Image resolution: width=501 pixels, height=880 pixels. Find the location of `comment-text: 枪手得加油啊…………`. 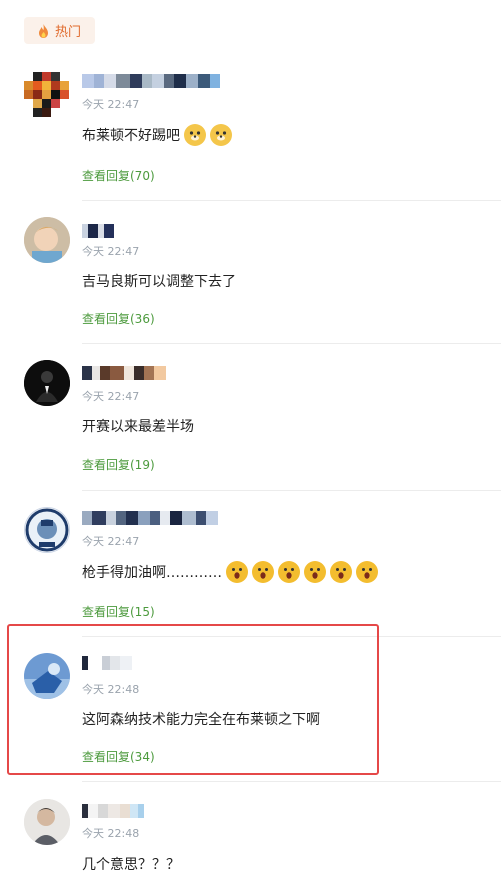

comment-text: 枪手得加油啊………… is located at coordinates (230, 572).